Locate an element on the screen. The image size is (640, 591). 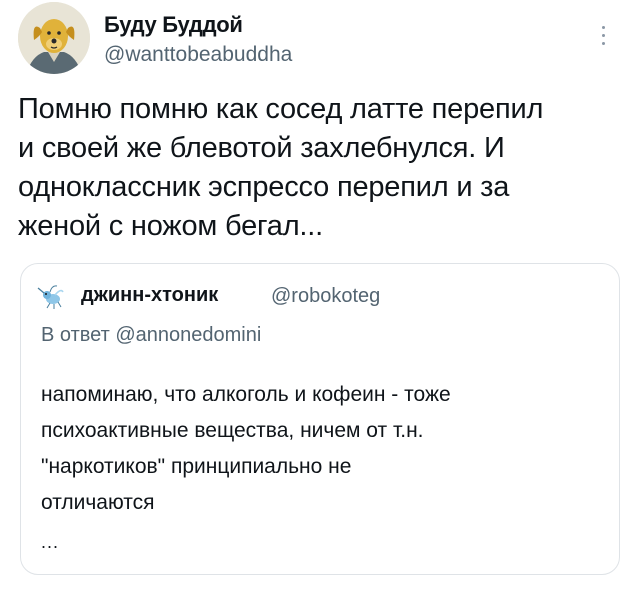
tweet-text-line: и своей же блевотой захлебнулся. И is located at coordinates (261, 148).